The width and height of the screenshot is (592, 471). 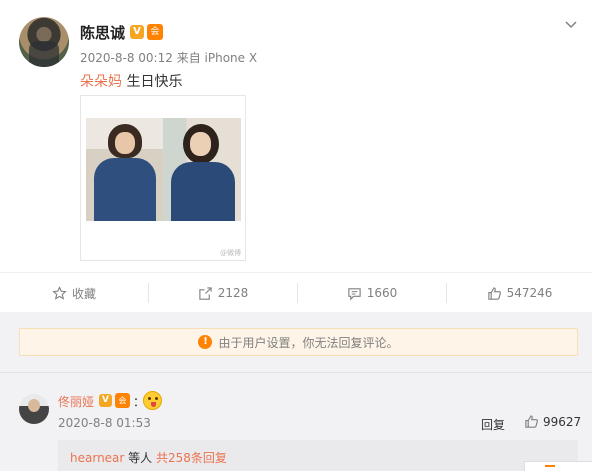 I want to click on reply-button: 回复, so click(x=493, y=424).